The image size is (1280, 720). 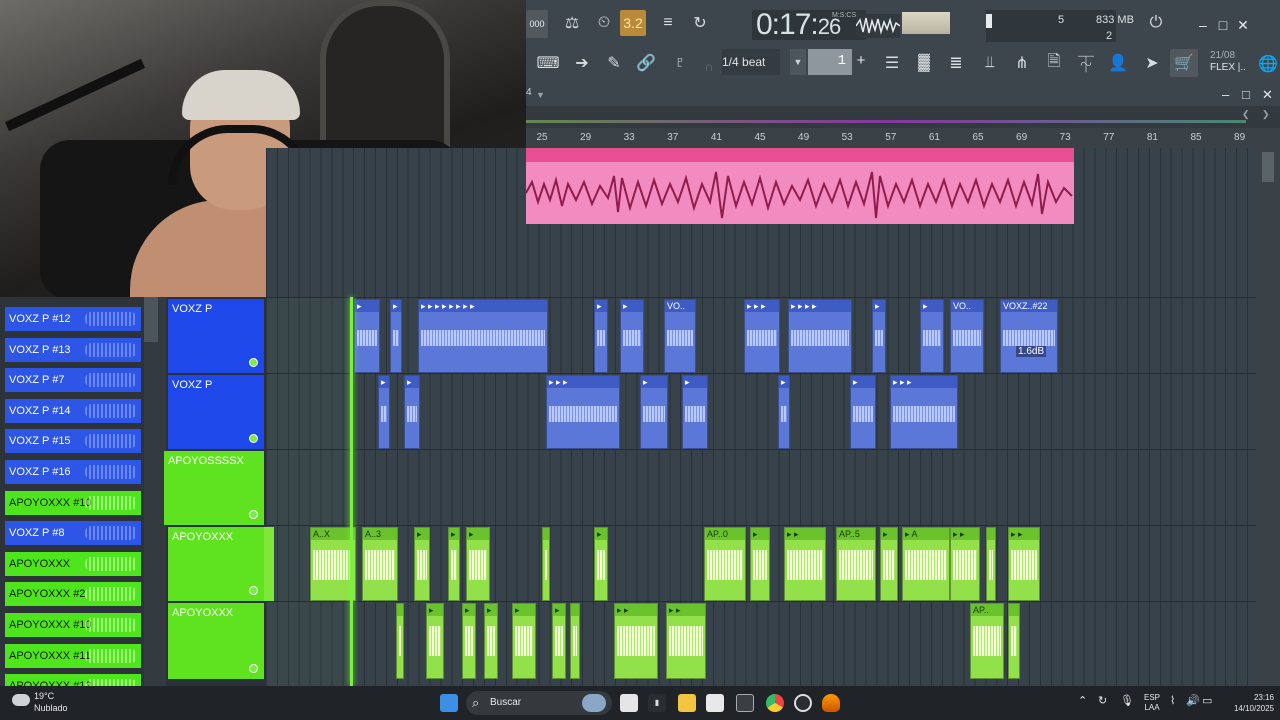 I want to click on power-icon: ⏻, so click(x=1156, y=23).